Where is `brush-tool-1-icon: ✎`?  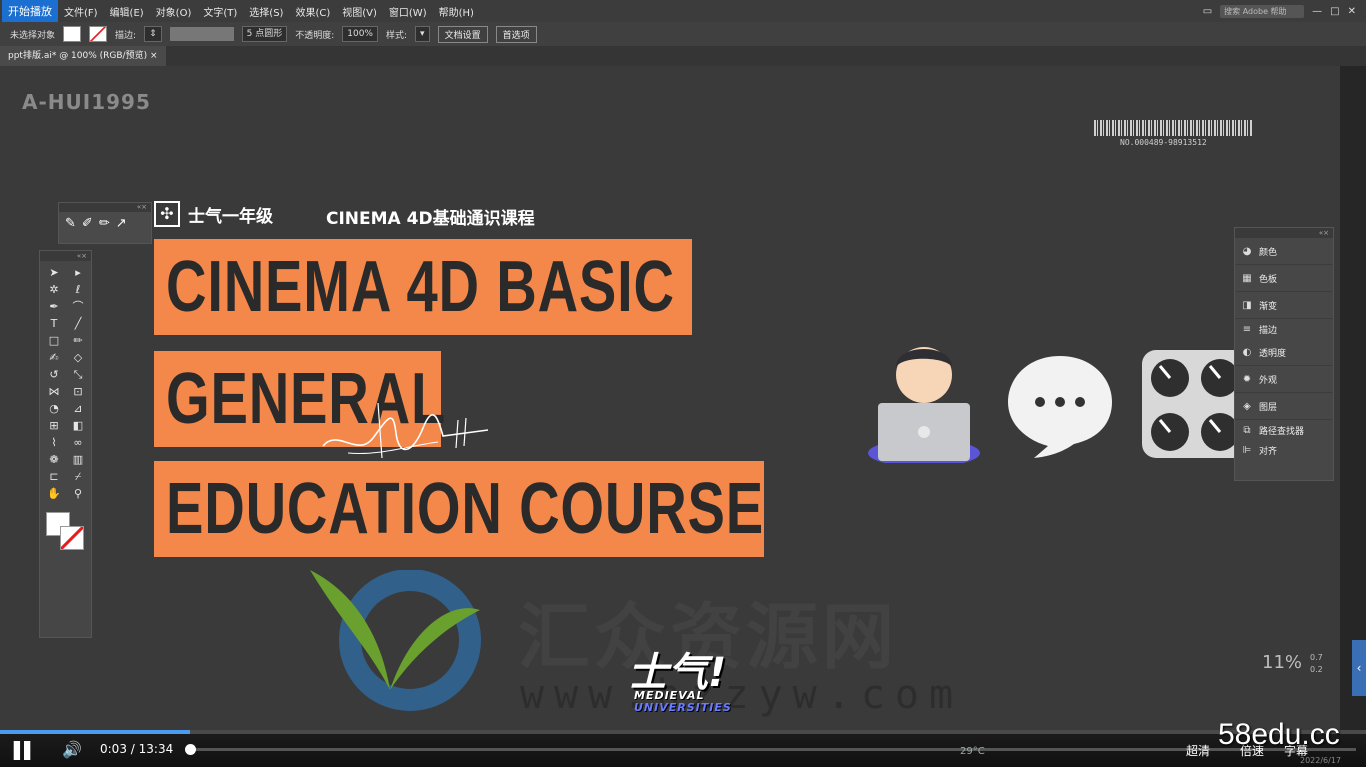
brush-tool-1-icon: ✎ is located at coordinates (70, 223).